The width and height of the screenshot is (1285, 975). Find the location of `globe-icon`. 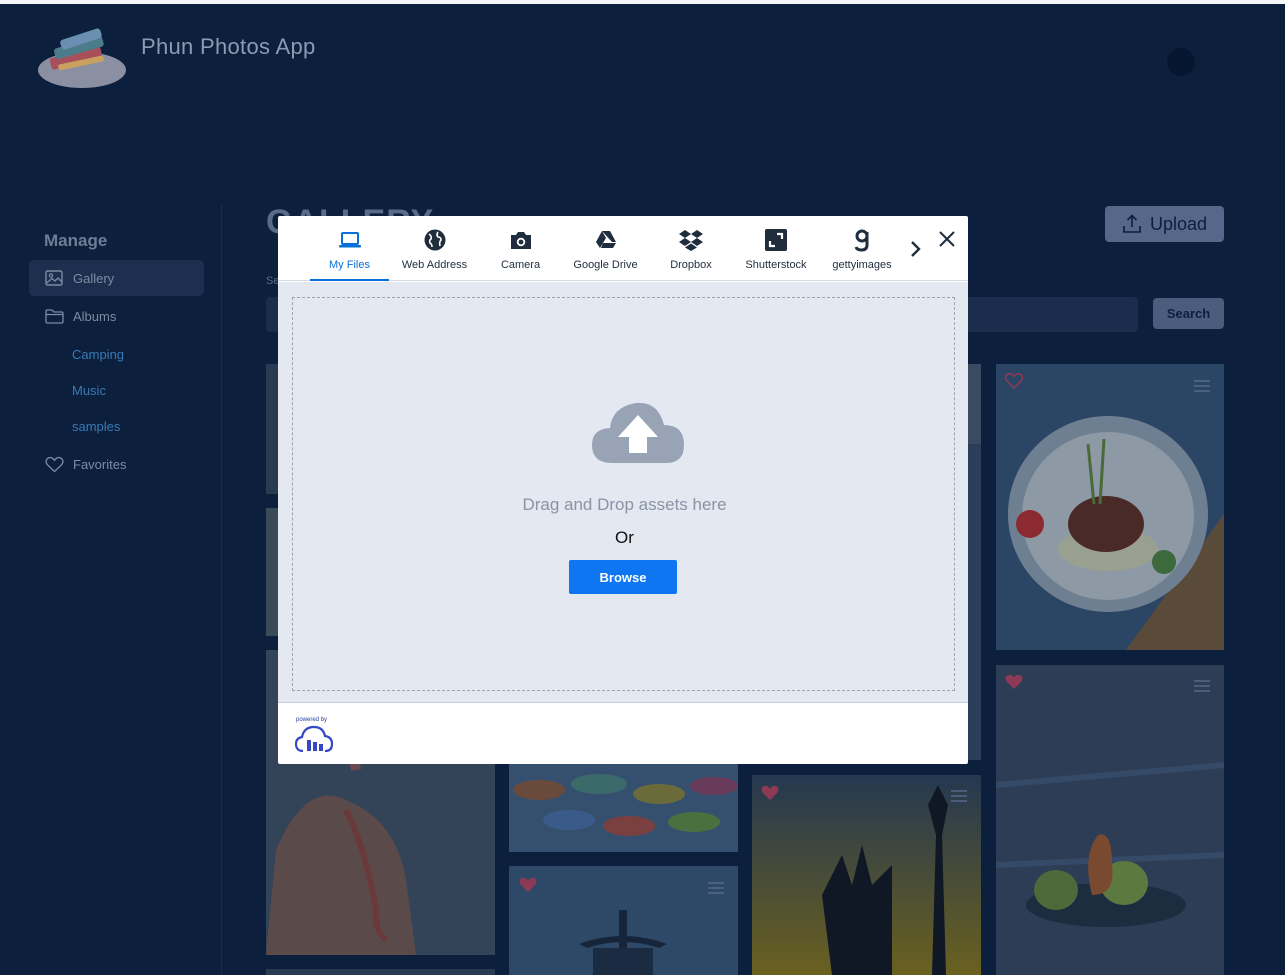

globe-icon is located at coordinates (435, 240).